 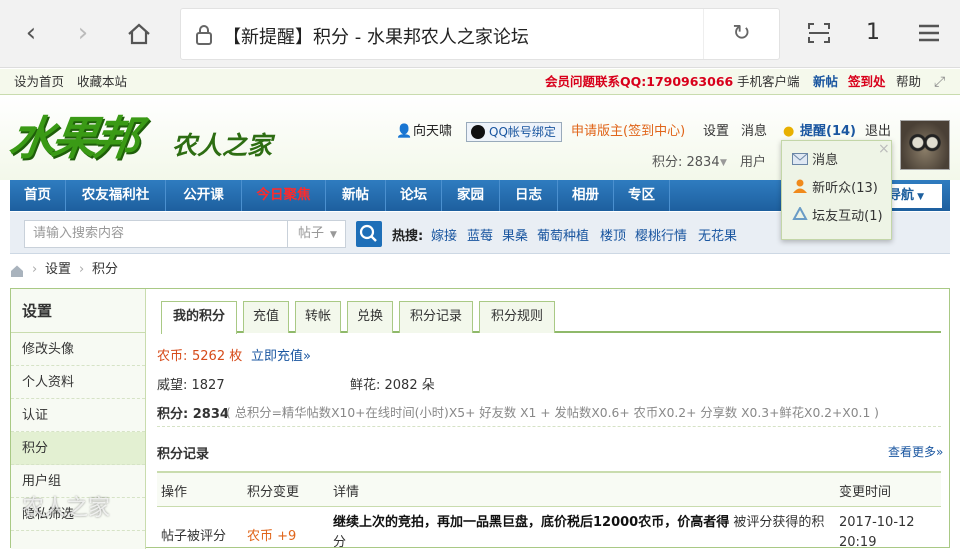 I want to click on dropdown-label: 新听众(13), so click(x=845, y=188).